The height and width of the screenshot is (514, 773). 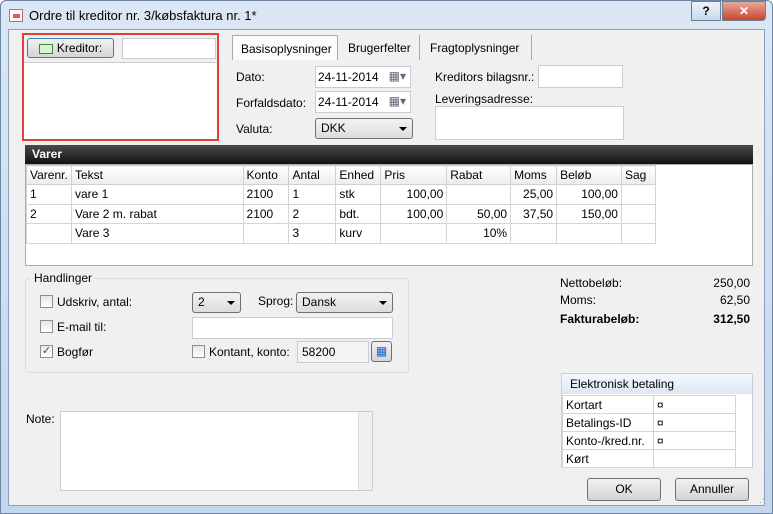 What do you see at coordinates (16, 15) in the screenshot?
I see `app-icon` at bounding box center [16, 15].